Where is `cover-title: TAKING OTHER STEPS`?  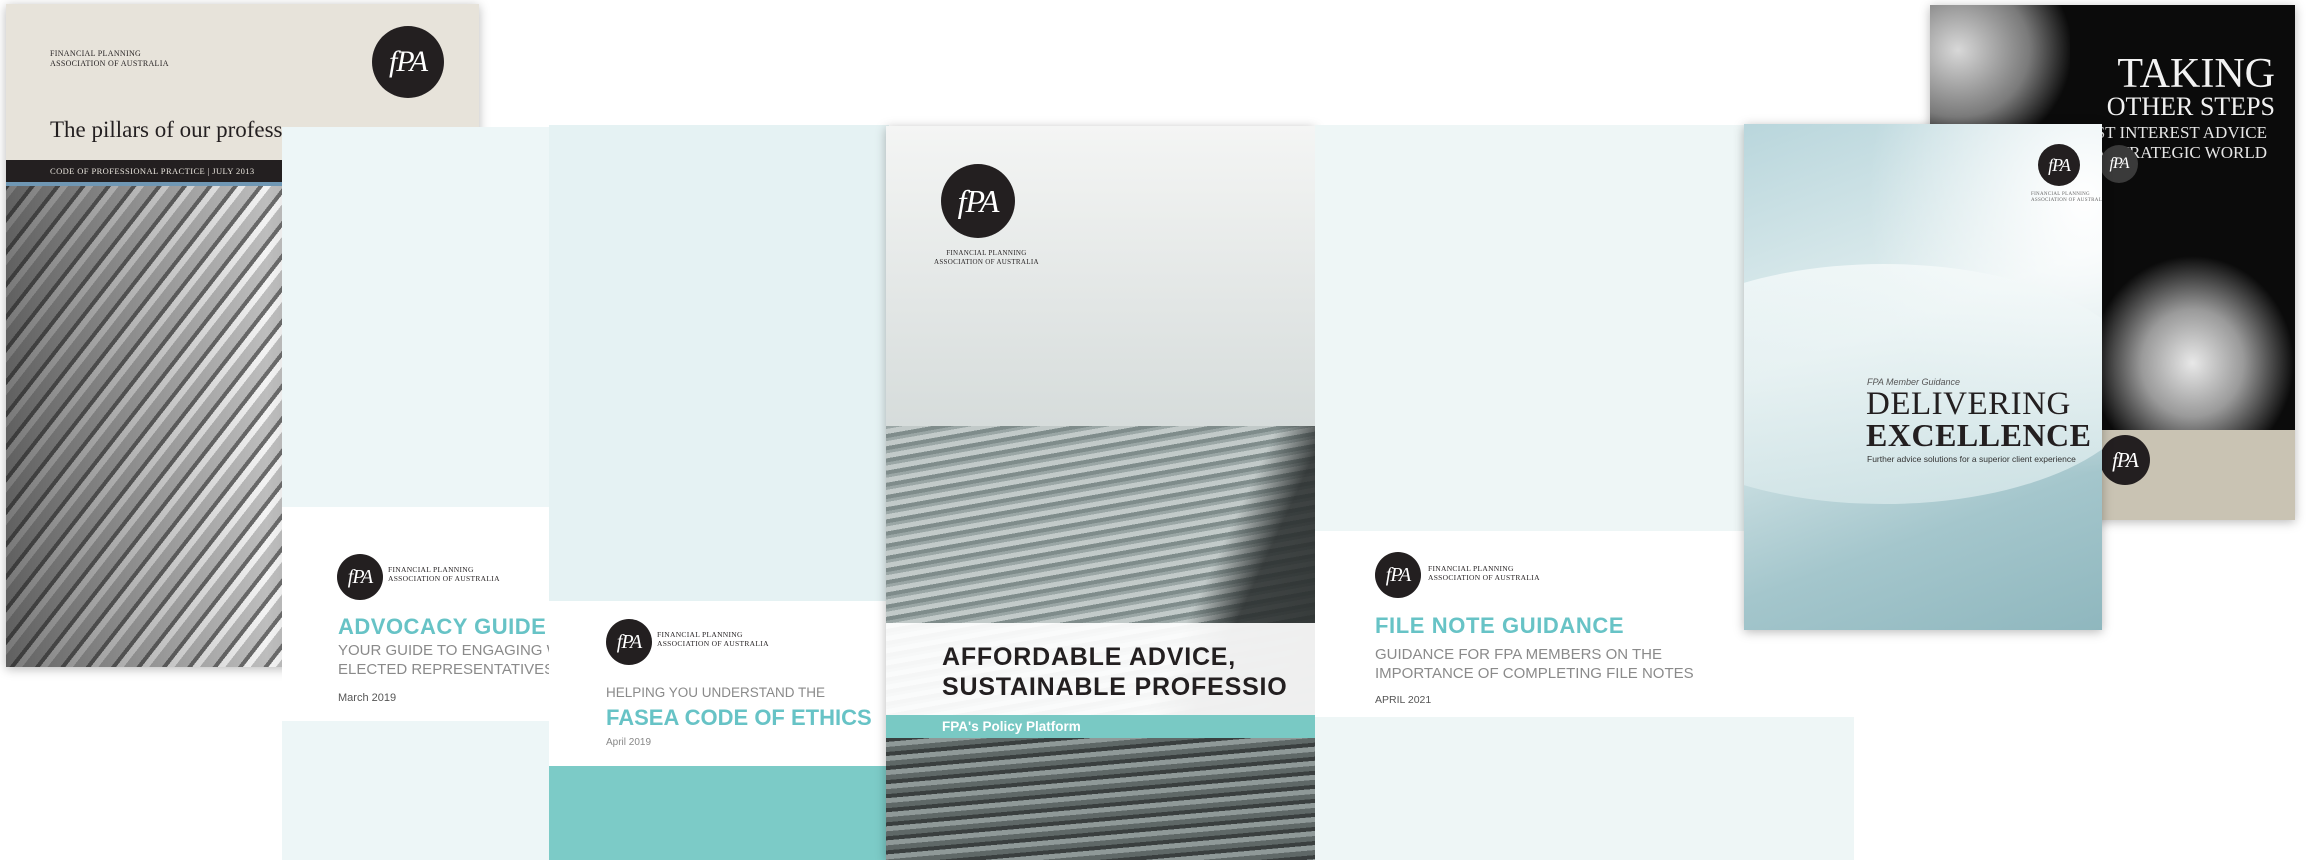
cover-title: TAKING OTHER STEPS is located at coordinates (2190, 86).